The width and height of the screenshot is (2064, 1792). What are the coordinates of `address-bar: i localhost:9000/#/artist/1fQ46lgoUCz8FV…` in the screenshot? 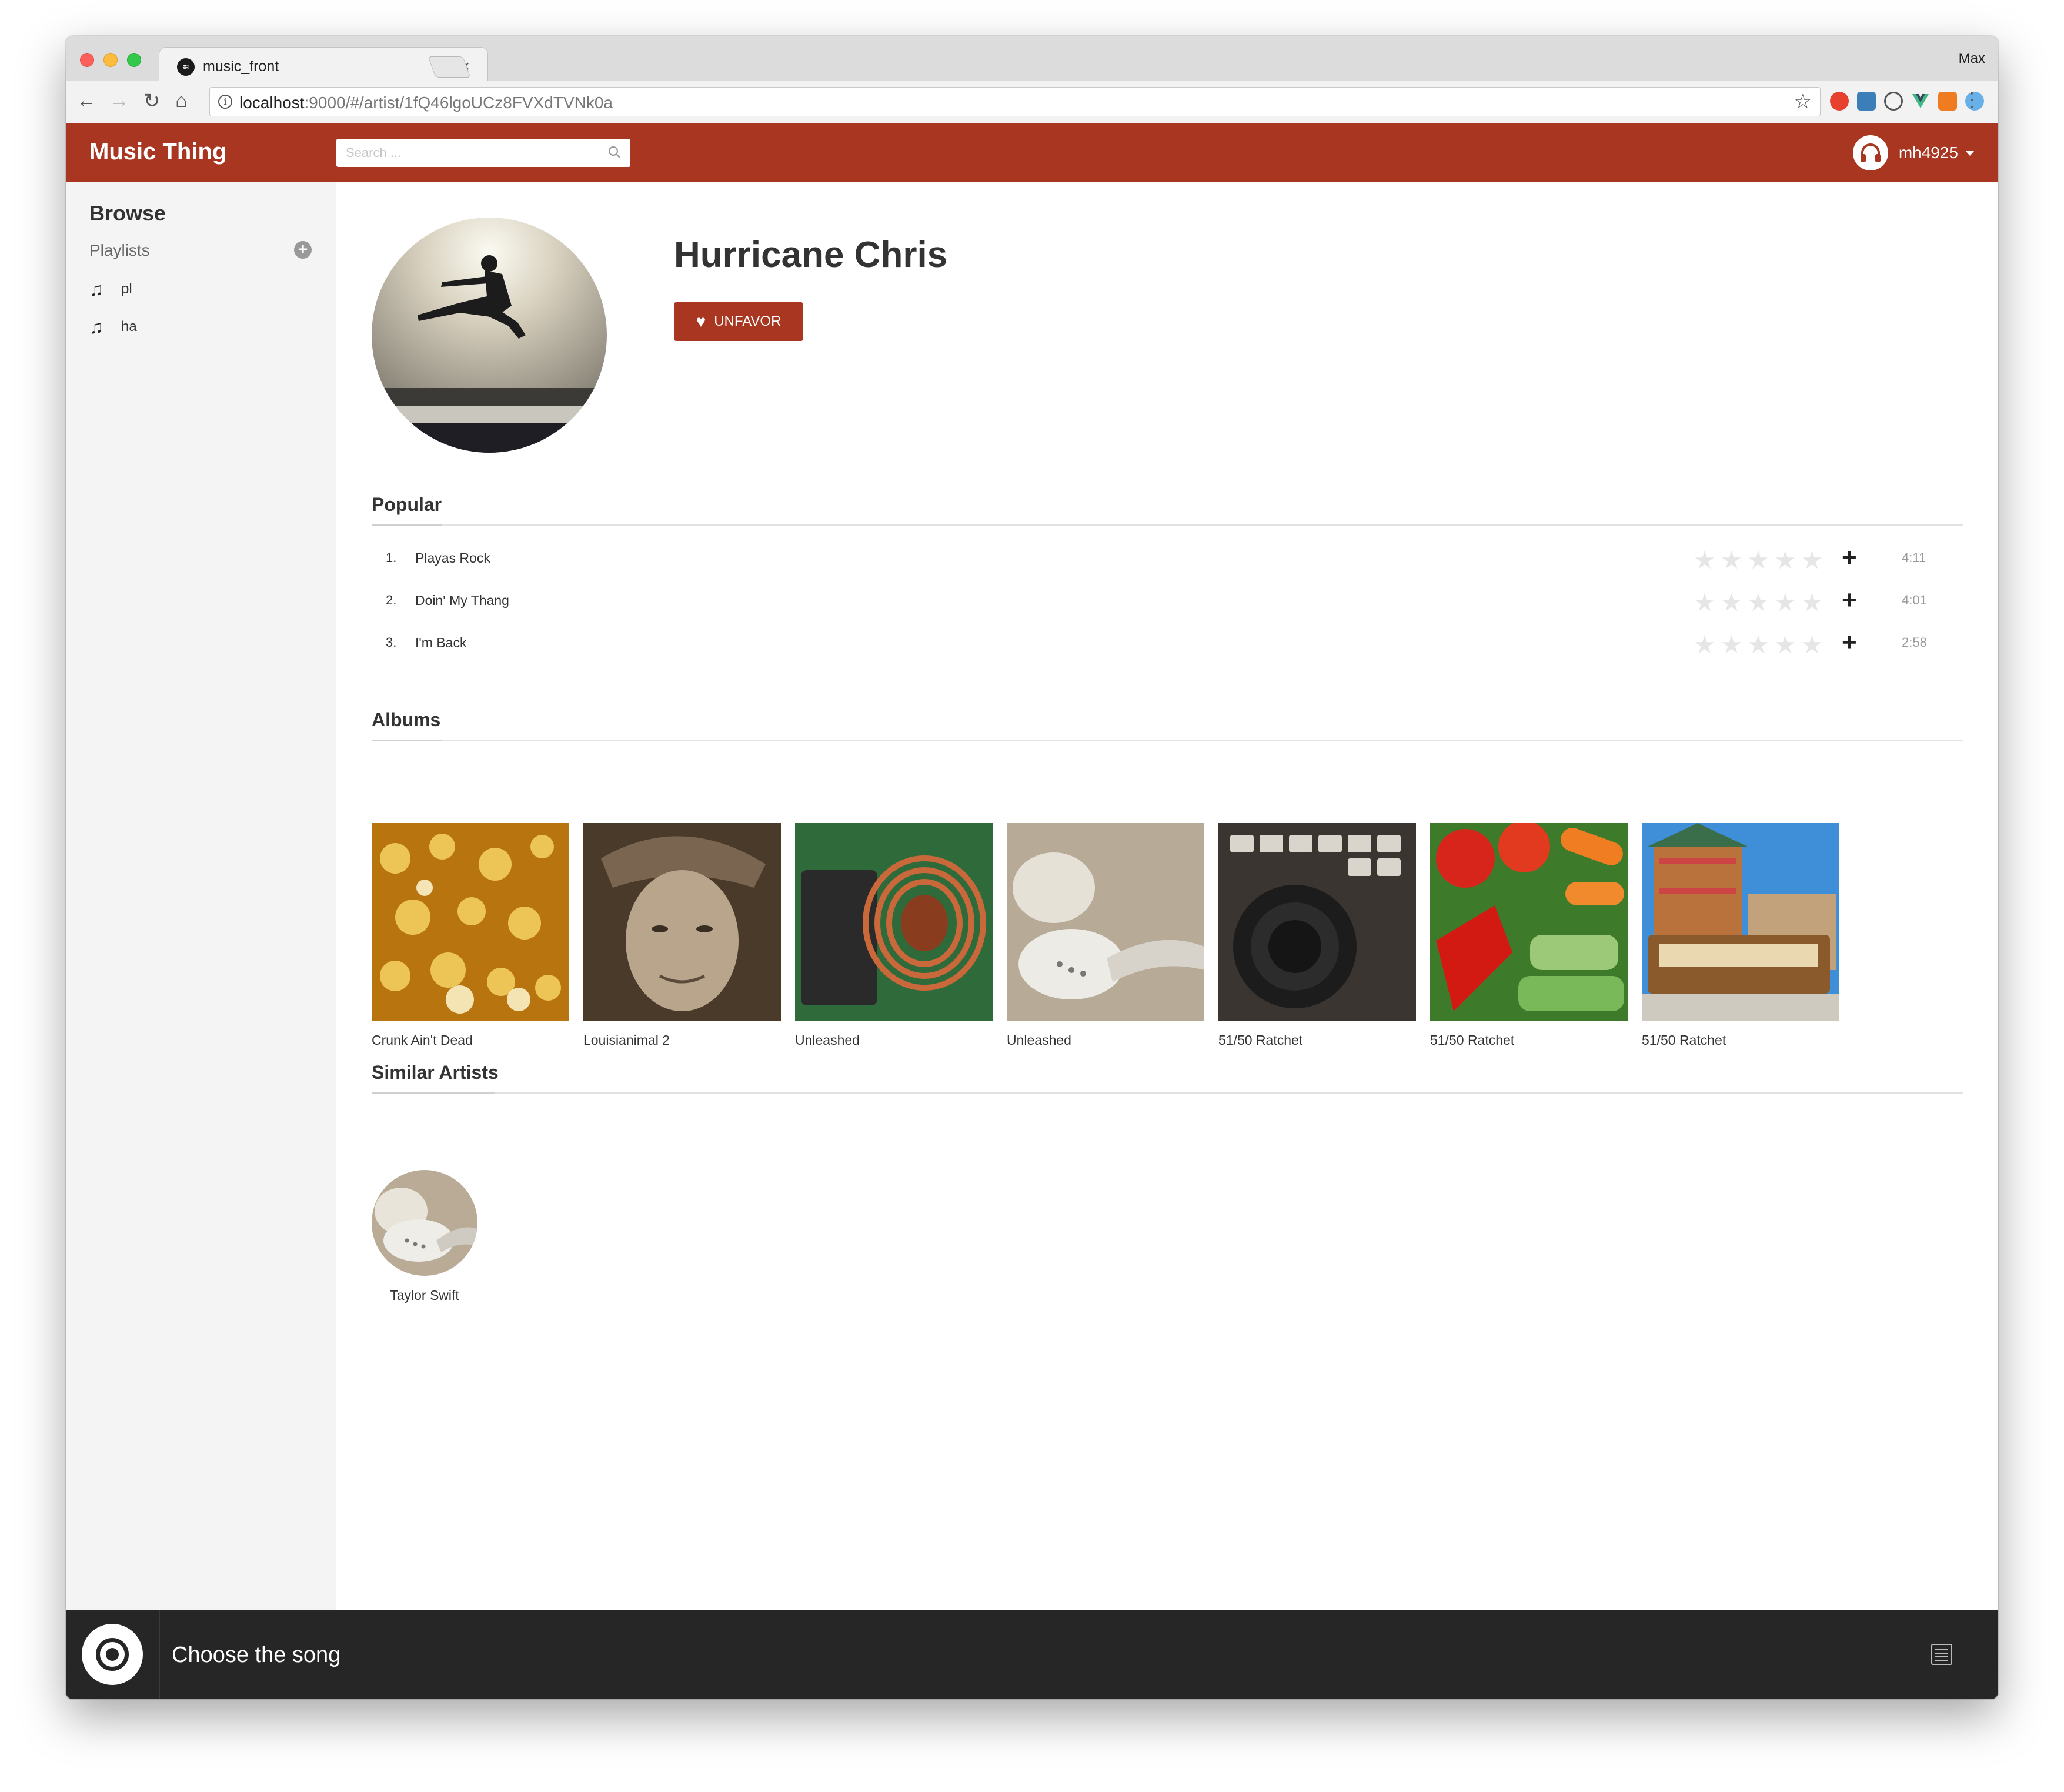 It's located at (1015, 101).